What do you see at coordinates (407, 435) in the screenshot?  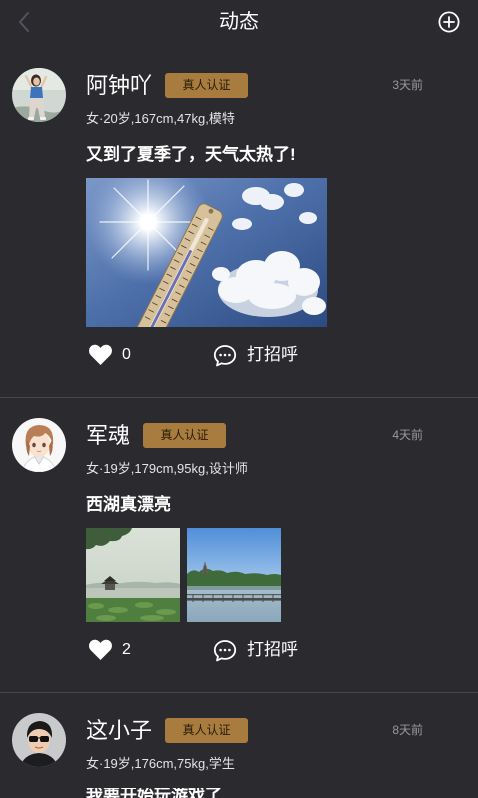 I see `post-time: 4天前` at bounding box center [407, 435].